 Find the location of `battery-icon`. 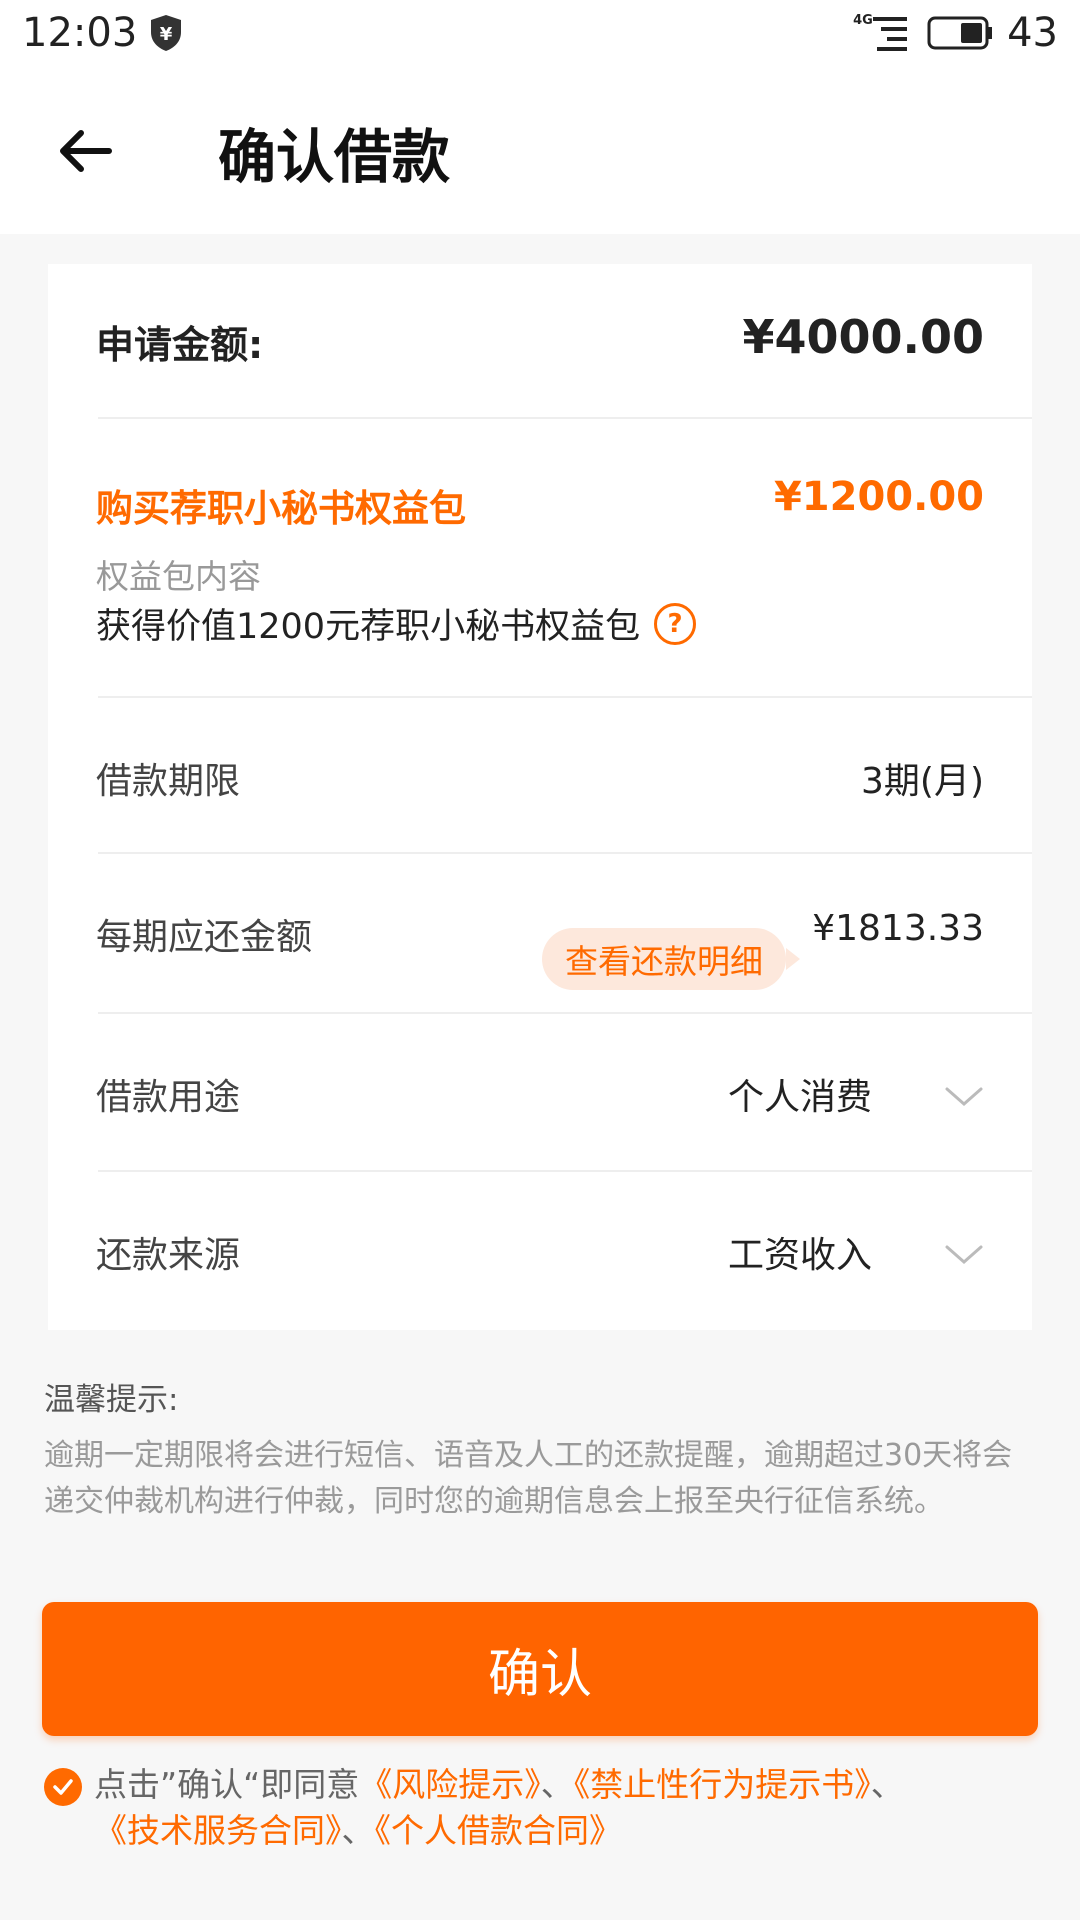

battery-icon is located at coordinates (960, 33).